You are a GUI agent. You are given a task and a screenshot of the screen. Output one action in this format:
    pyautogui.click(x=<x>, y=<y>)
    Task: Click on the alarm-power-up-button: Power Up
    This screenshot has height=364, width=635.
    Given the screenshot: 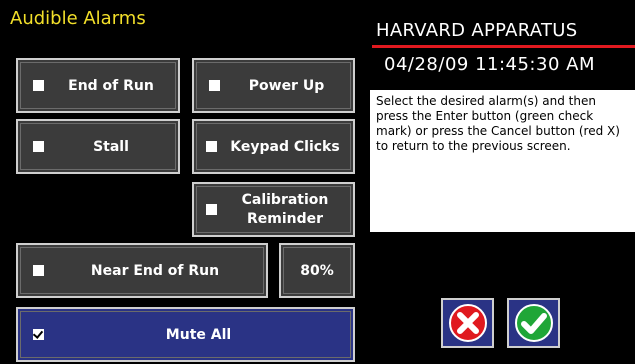 What is the action you would take?
    pyautogui.click(x=273, y=85)
    